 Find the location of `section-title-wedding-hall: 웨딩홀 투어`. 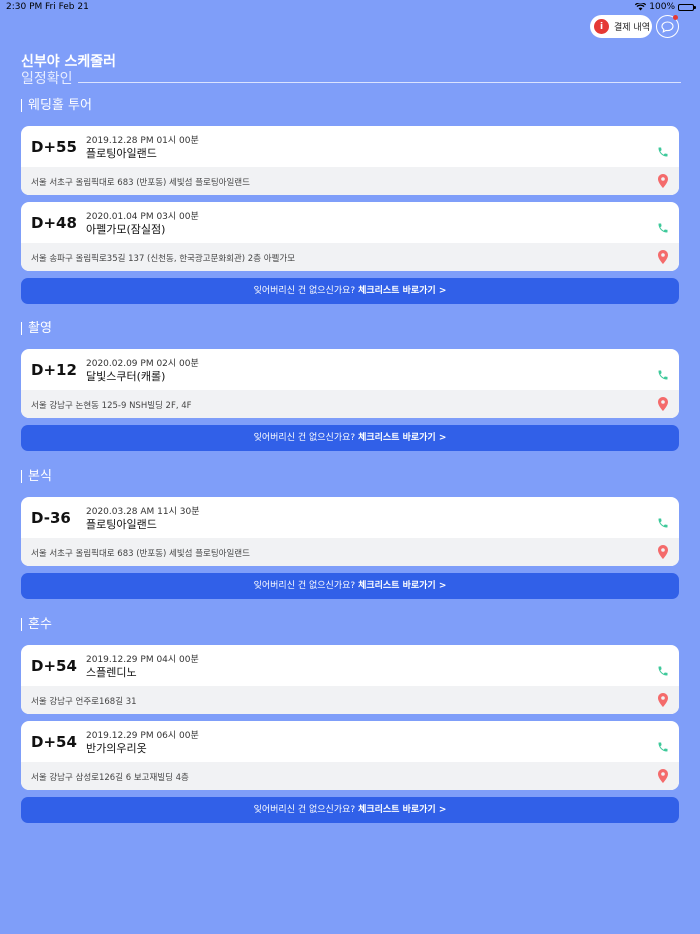

section-title-wedding-hall: 웨딩홀 투어 is located at coordinates (56, 105).